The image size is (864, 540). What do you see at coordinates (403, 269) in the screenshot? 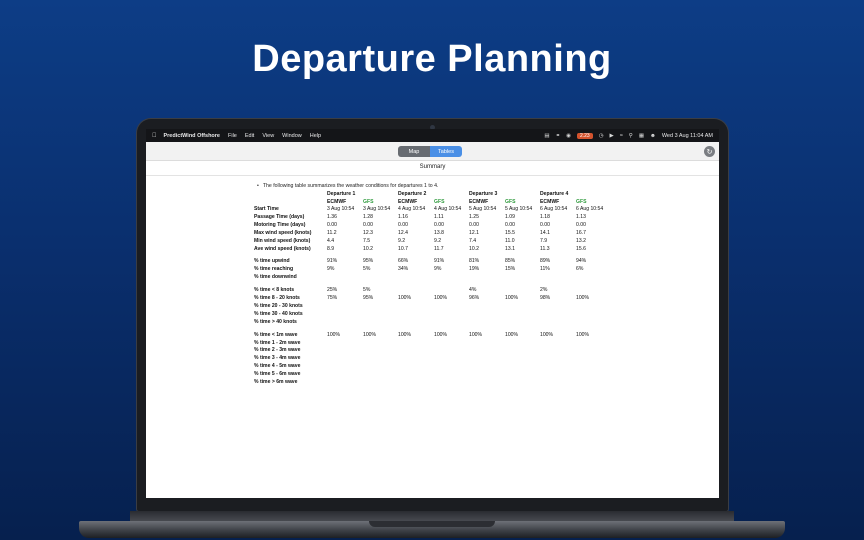
I see `table-cell: 34%` at bounding box center [403, 269].